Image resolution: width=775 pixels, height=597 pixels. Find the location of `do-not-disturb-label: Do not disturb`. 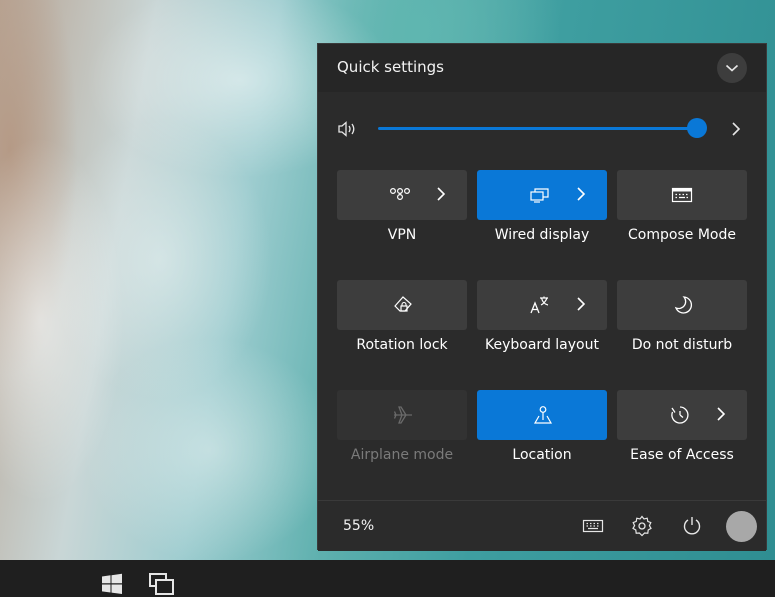

do-not-disturb-label: Do not disturb is located at coordinates (682, 345).